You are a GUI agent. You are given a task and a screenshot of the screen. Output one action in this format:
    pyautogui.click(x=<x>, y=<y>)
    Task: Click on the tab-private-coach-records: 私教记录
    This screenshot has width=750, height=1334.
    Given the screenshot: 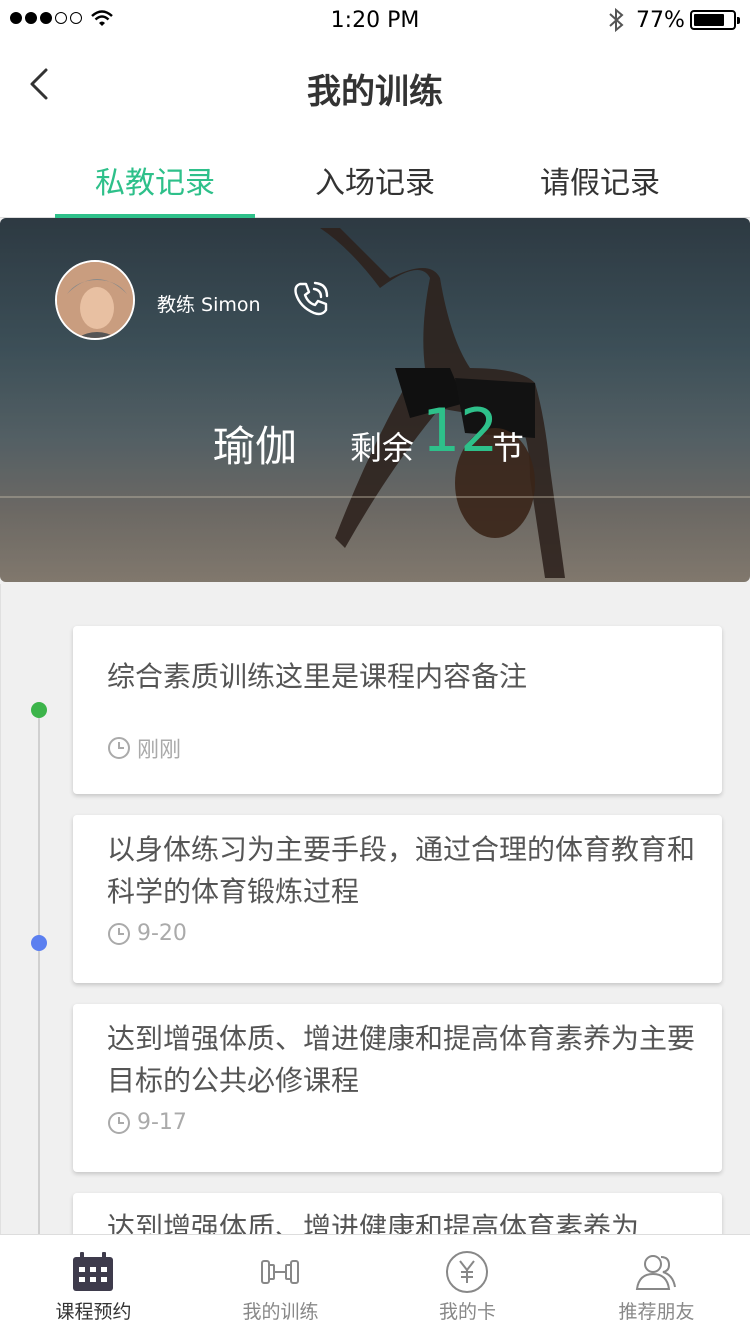 What is the action you would take?
    pyautogui.click(x=155, y=180)
    